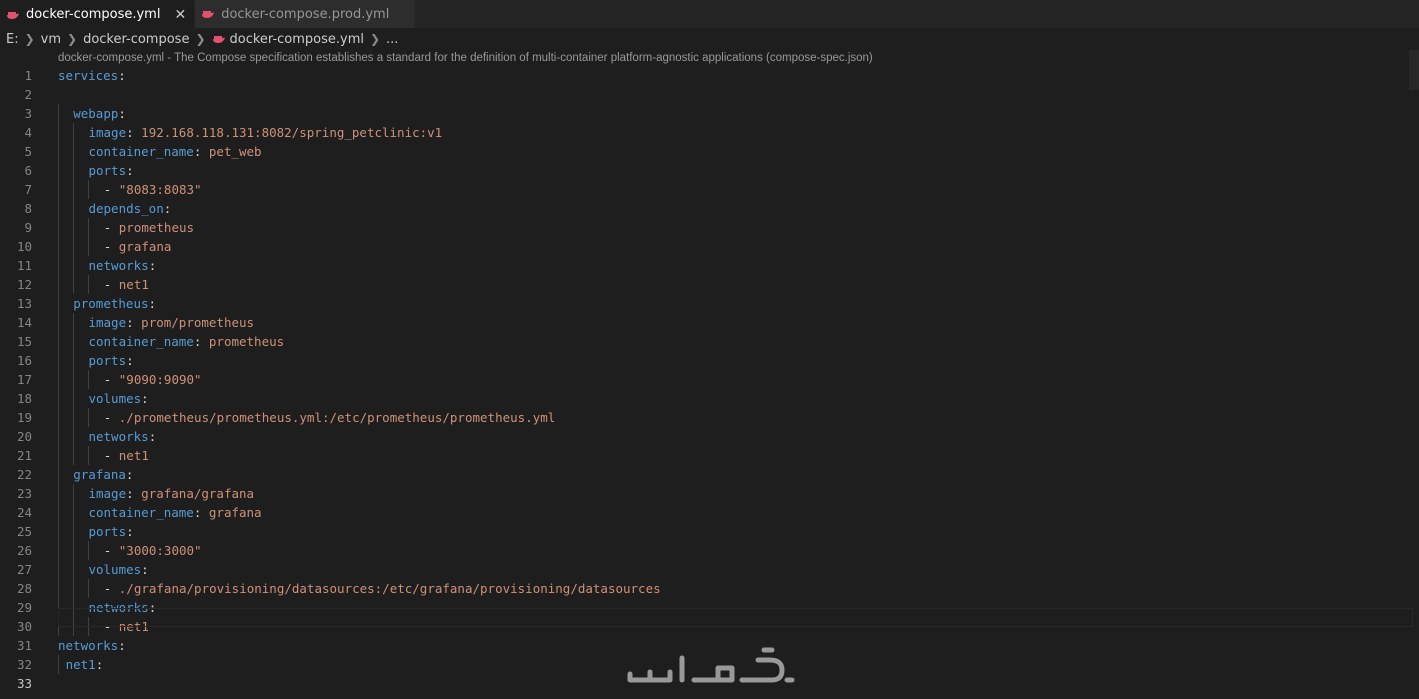 This screenshot has height=699, width=1419. I want to click on code-text: - grafana, so click(138, 246).